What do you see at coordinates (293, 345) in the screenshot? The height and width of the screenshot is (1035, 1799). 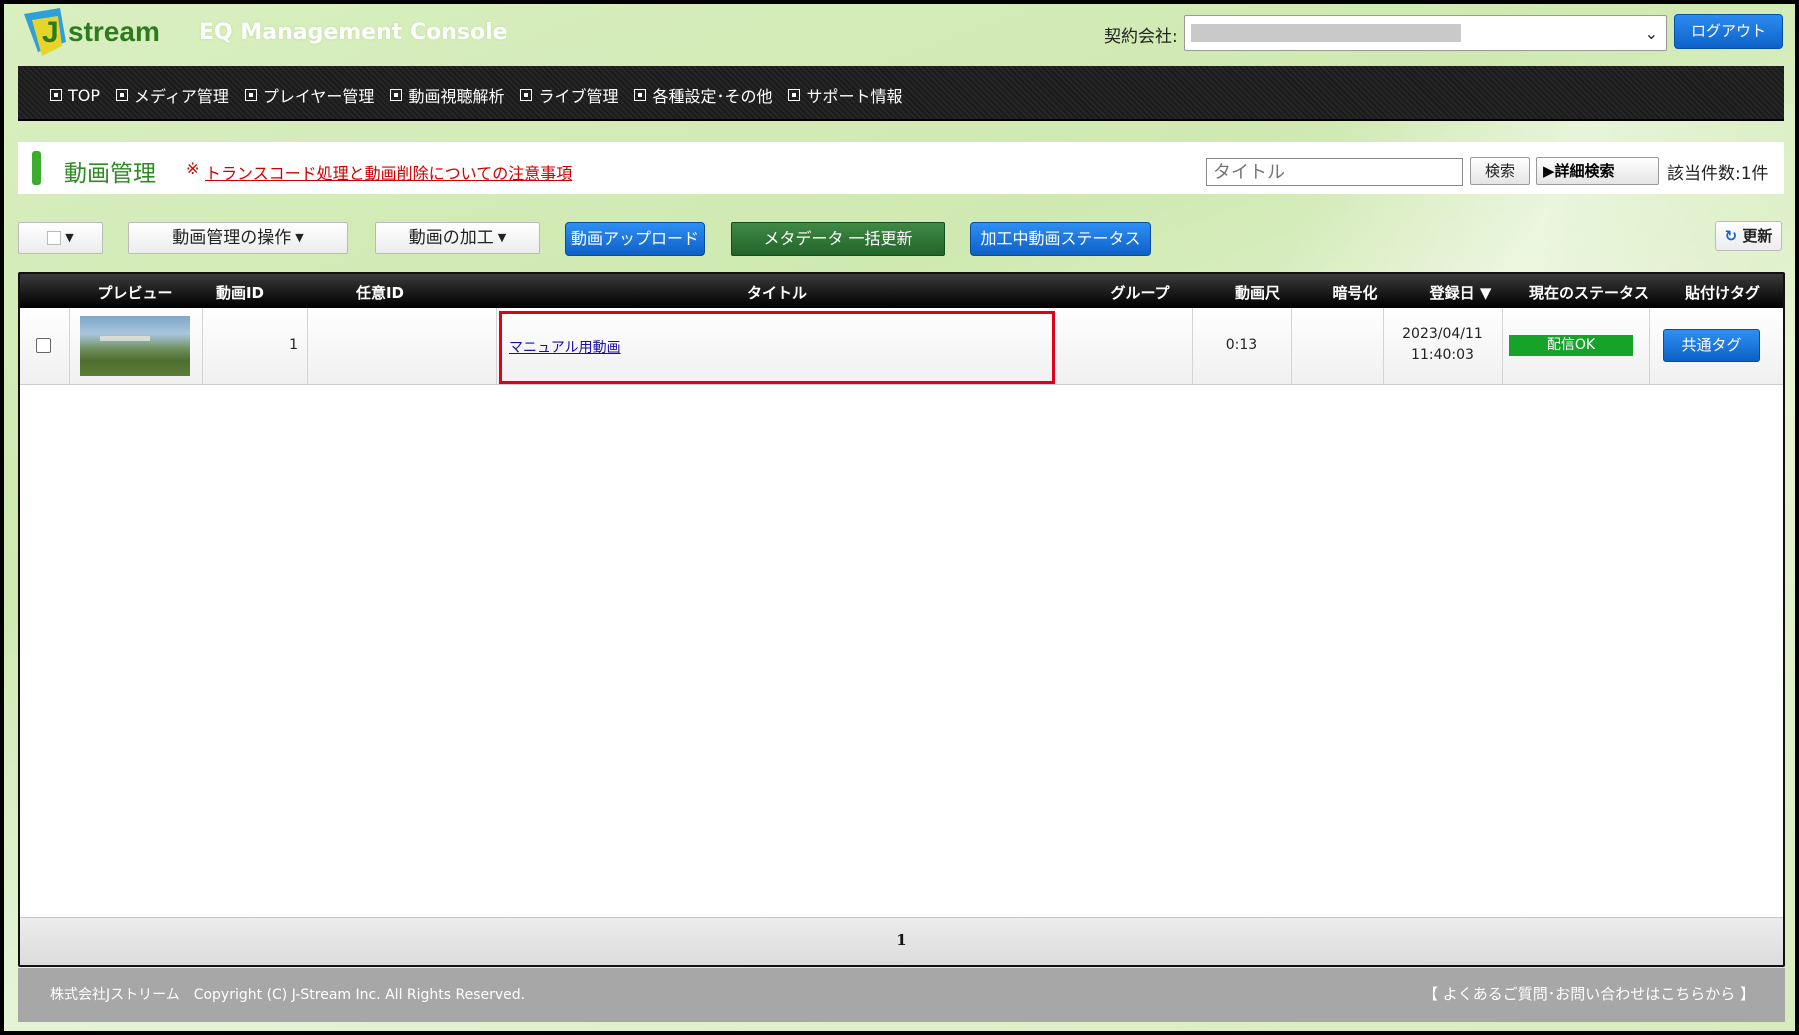 I see `video-id-cell: 1` at bounding box center [293, 345].